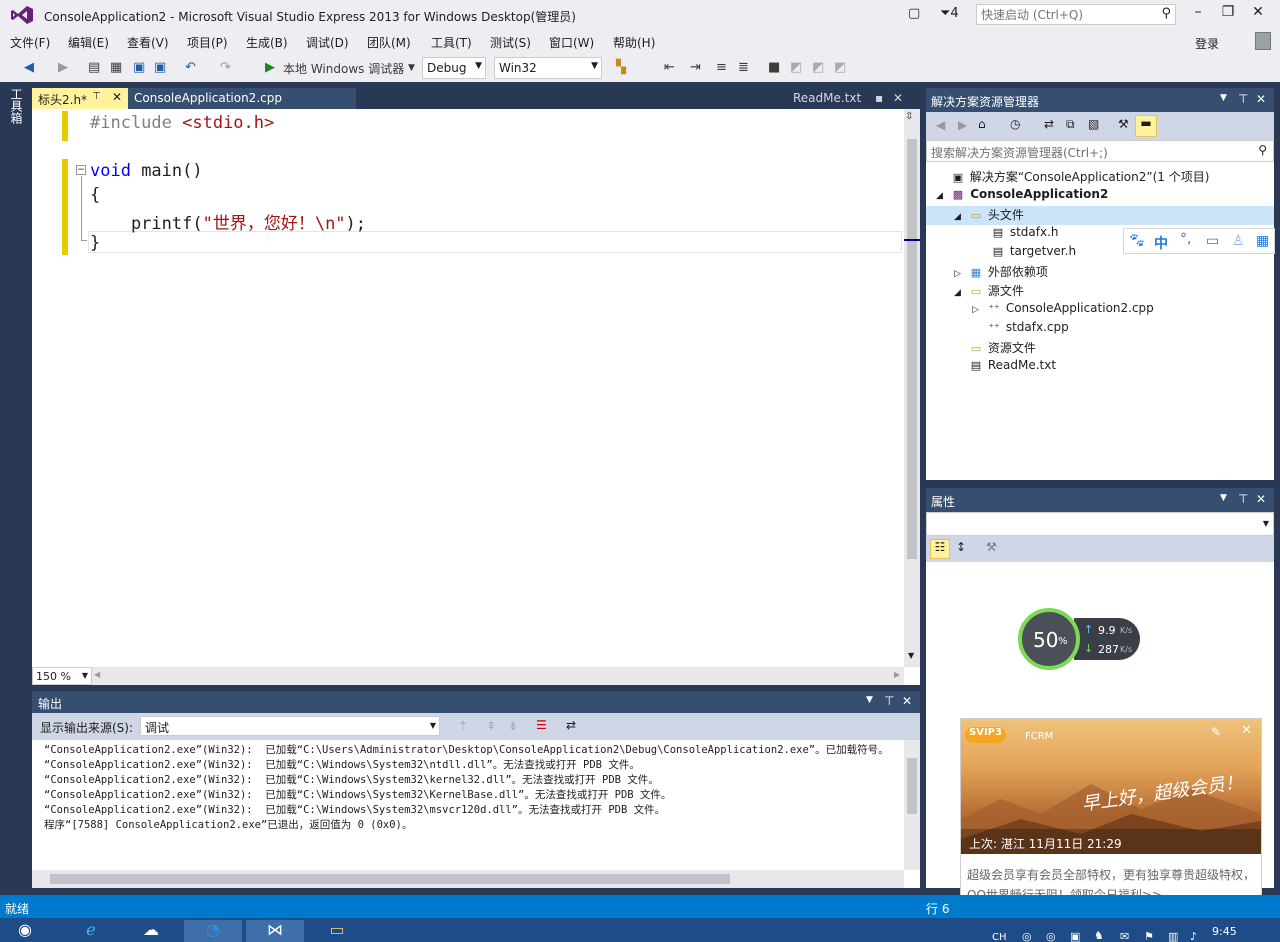 The image size is (1280, 942). Describe the element at coordinates (897, 674) in the screenshot. I see `scroll-right-icon: ▶` at that location.